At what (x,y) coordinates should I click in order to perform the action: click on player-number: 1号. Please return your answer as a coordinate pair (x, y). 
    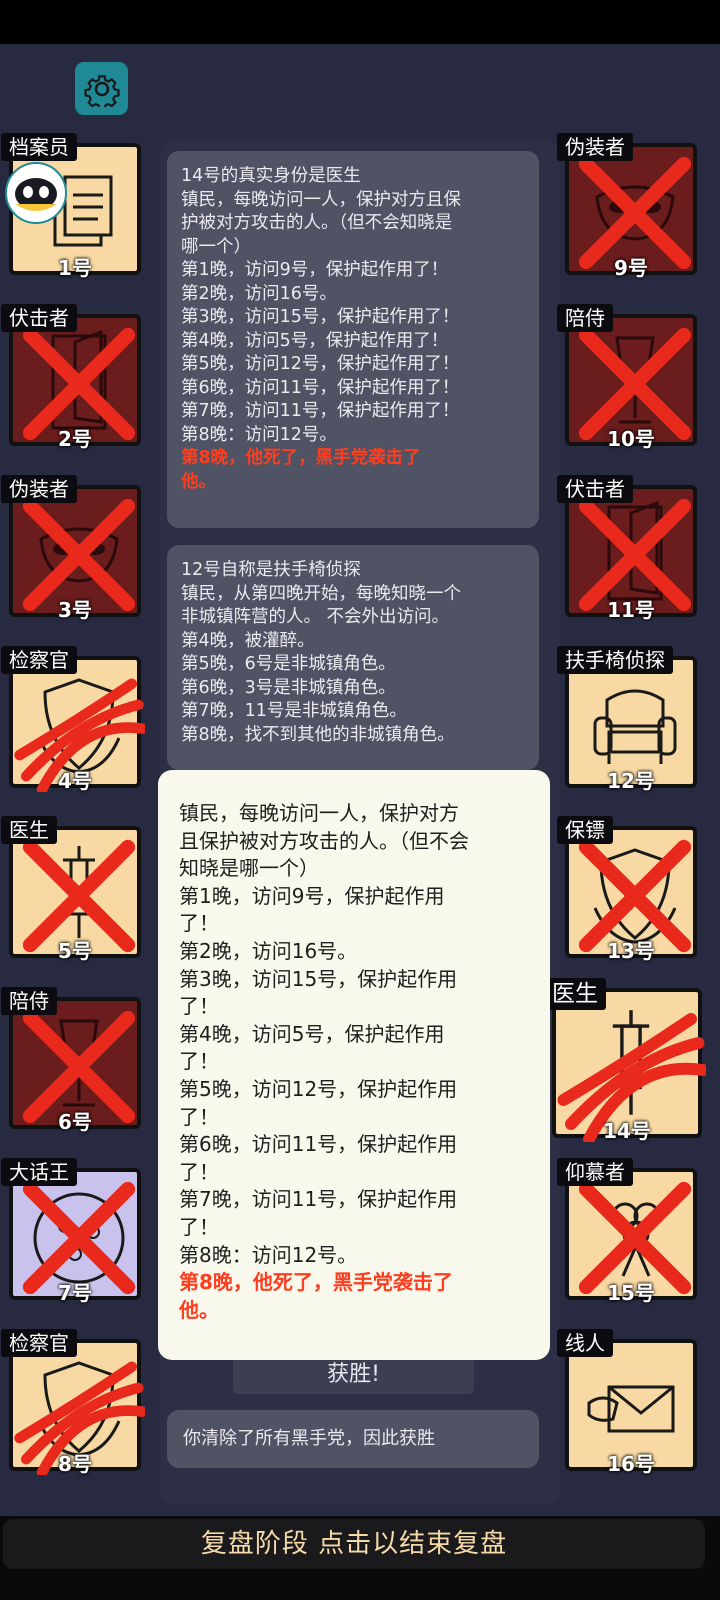
    Looking at the image, I should click on (75, 268).